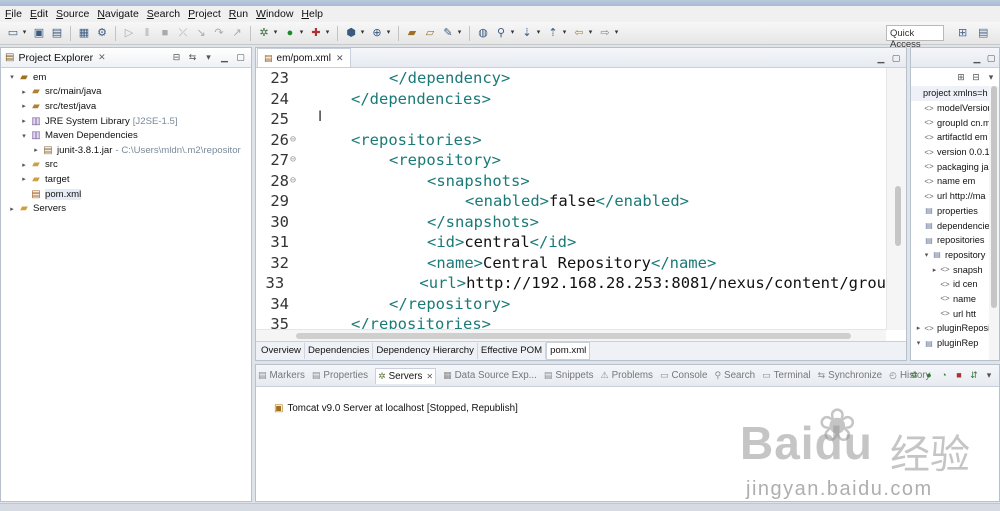 This screenshot has height=511, width=1000. I want to click on tree-item: ▸ ▰ target, so click(126, 179).